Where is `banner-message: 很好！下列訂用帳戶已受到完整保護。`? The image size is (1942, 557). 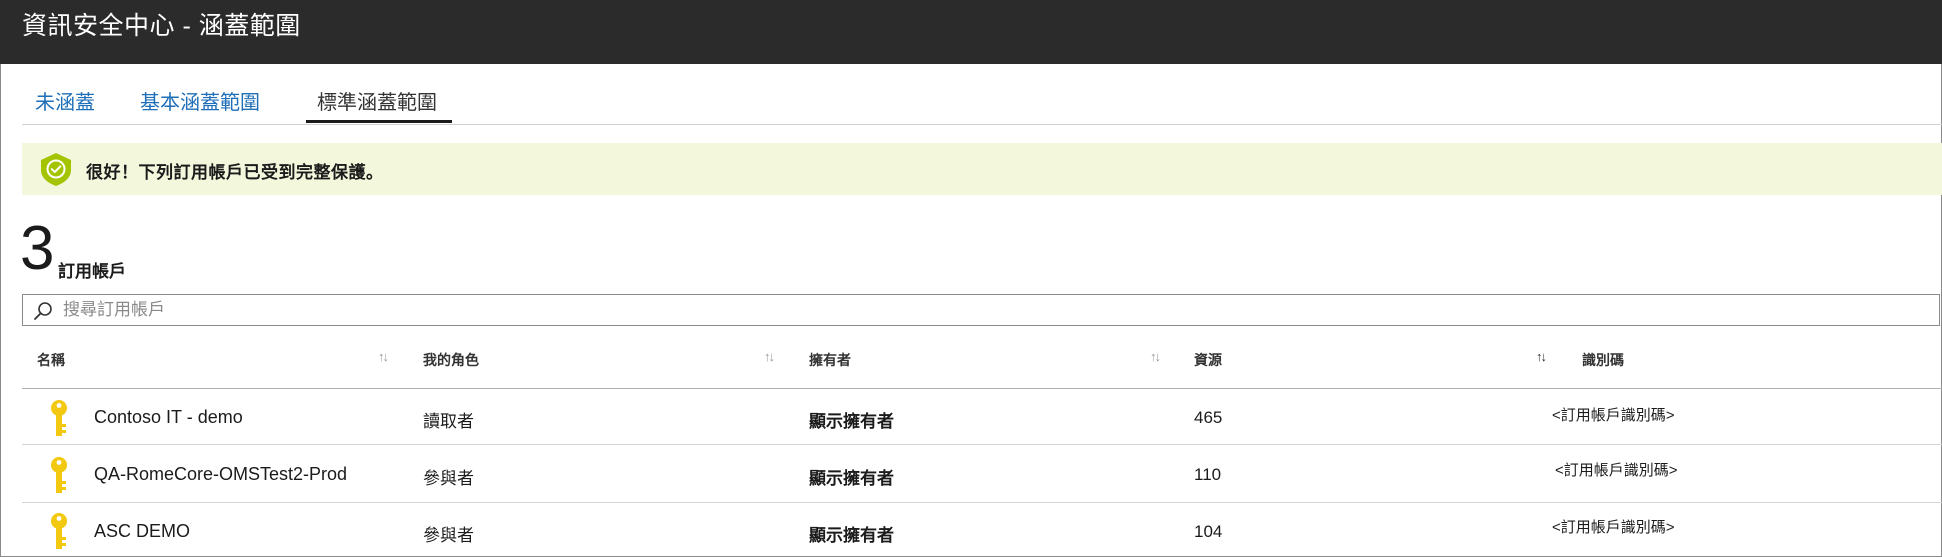 banner-message: 很好！下列訂用帳戶已受到完整保護。 is located at coordinates (235, 172).